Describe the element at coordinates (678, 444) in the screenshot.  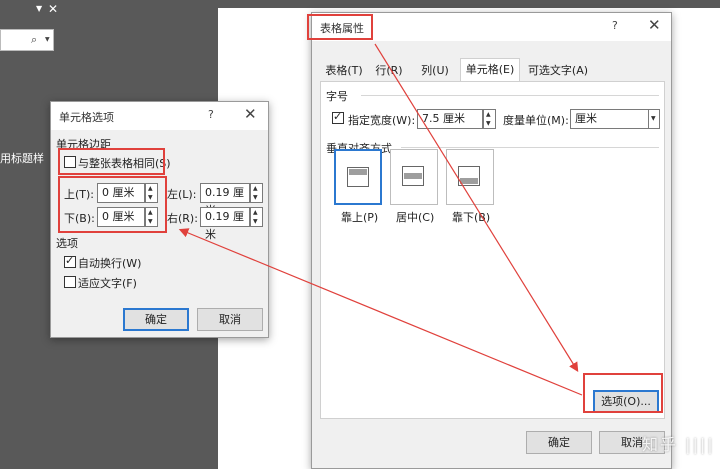
I see `watermark: 知乎 ||||` at that location.